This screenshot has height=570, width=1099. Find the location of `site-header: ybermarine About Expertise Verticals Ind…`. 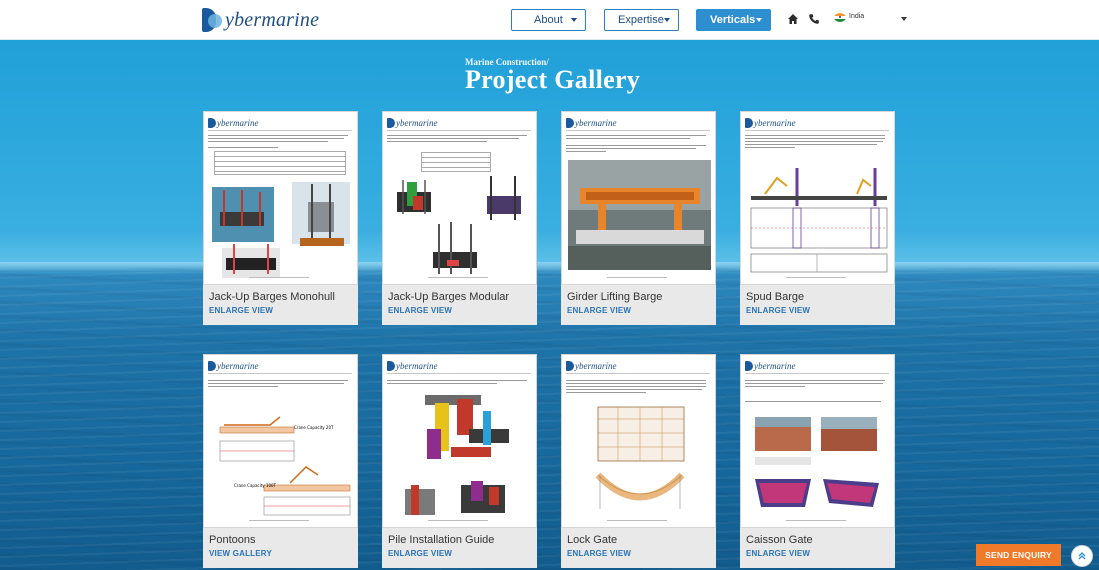

site-header: ybermarine About Expertise Verticals Ind… is located at coordinates (549, 20).